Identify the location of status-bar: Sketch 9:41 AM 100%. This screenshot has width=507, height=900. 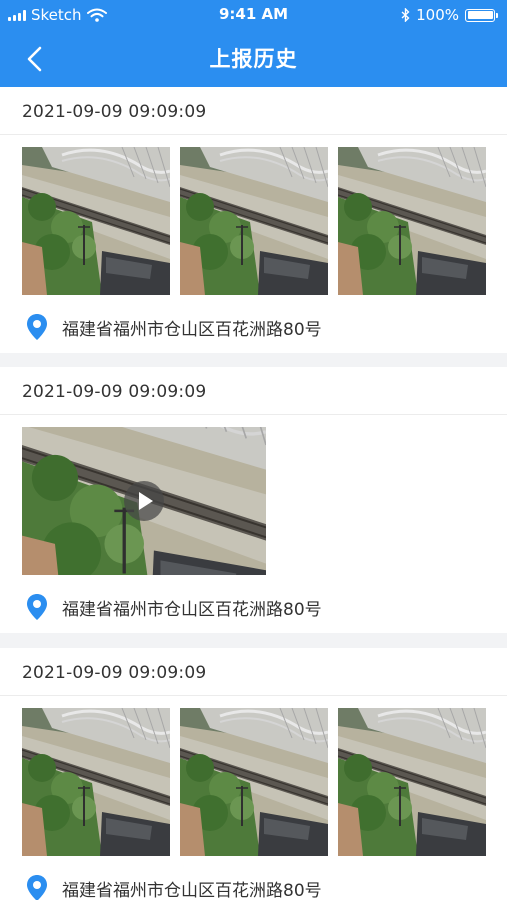
(253, 15).